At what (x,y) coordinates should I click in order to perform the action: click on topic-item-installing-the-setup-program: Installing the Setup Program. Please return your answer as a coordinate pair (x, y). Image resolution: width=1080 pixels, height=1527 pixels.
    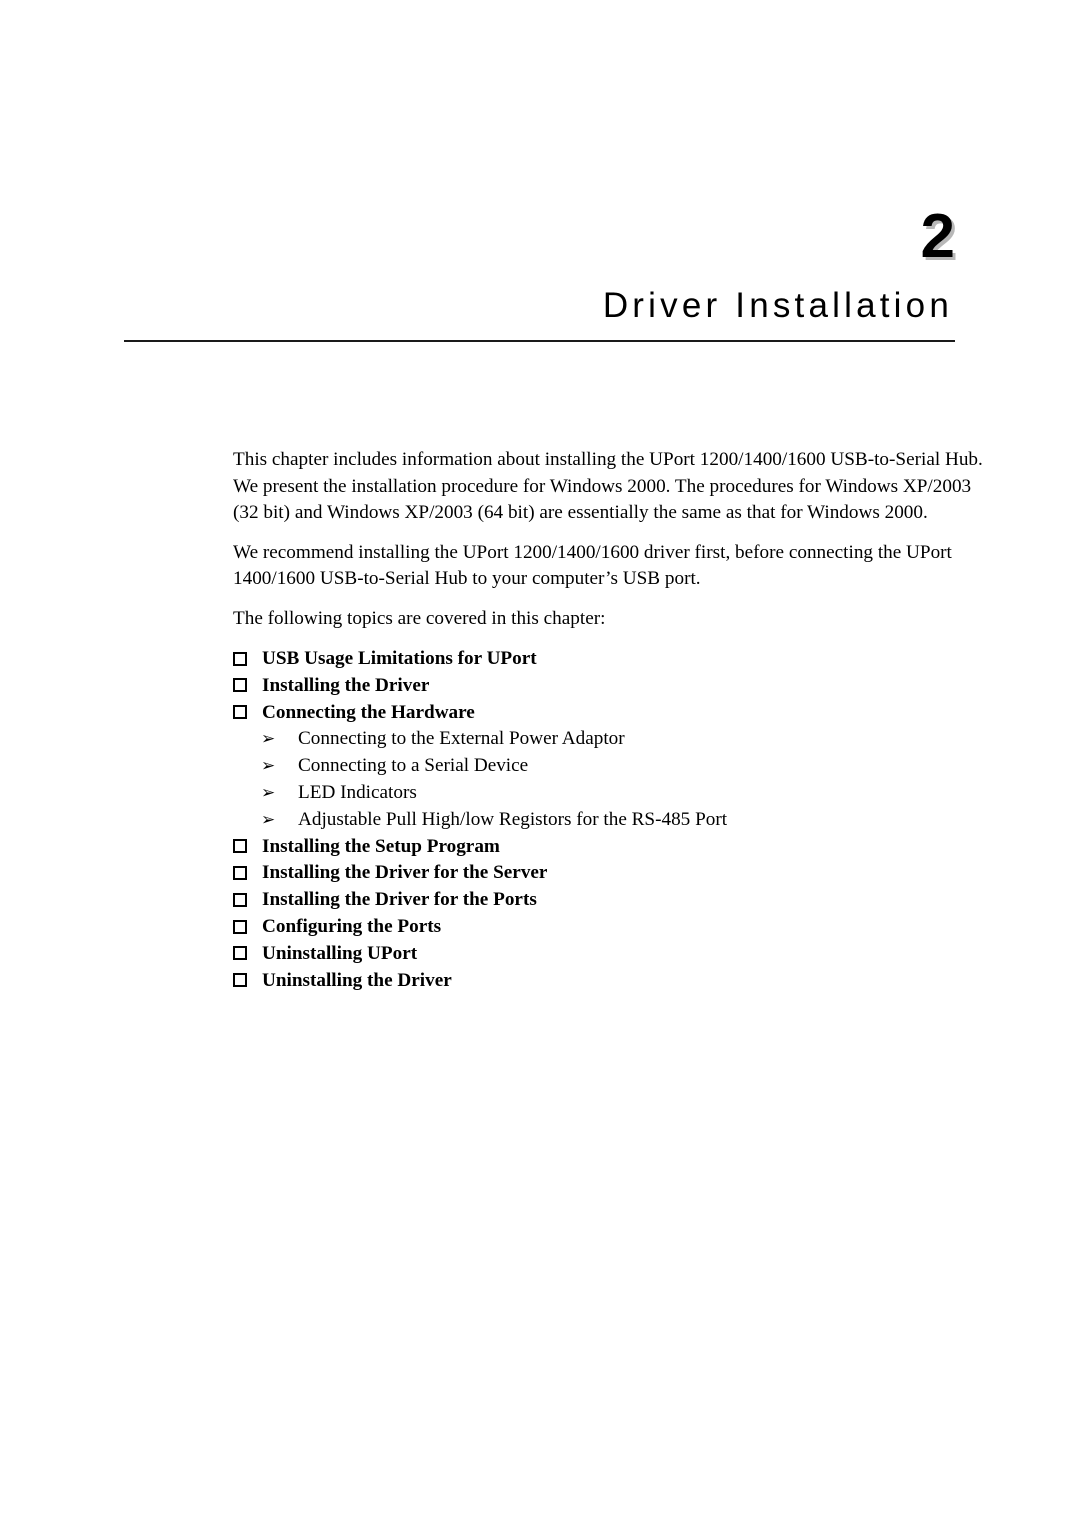
    Looking at the image, I should click on (594, 847).